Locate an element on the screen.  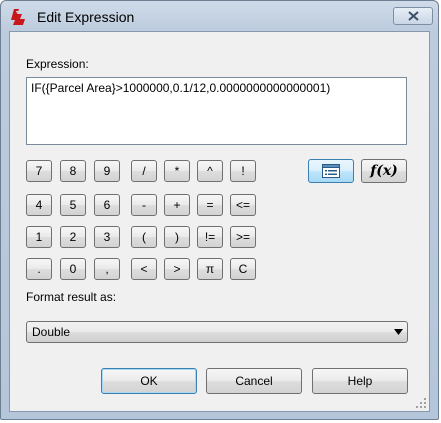
ok-button: OK is located at coordinates (149, 381).